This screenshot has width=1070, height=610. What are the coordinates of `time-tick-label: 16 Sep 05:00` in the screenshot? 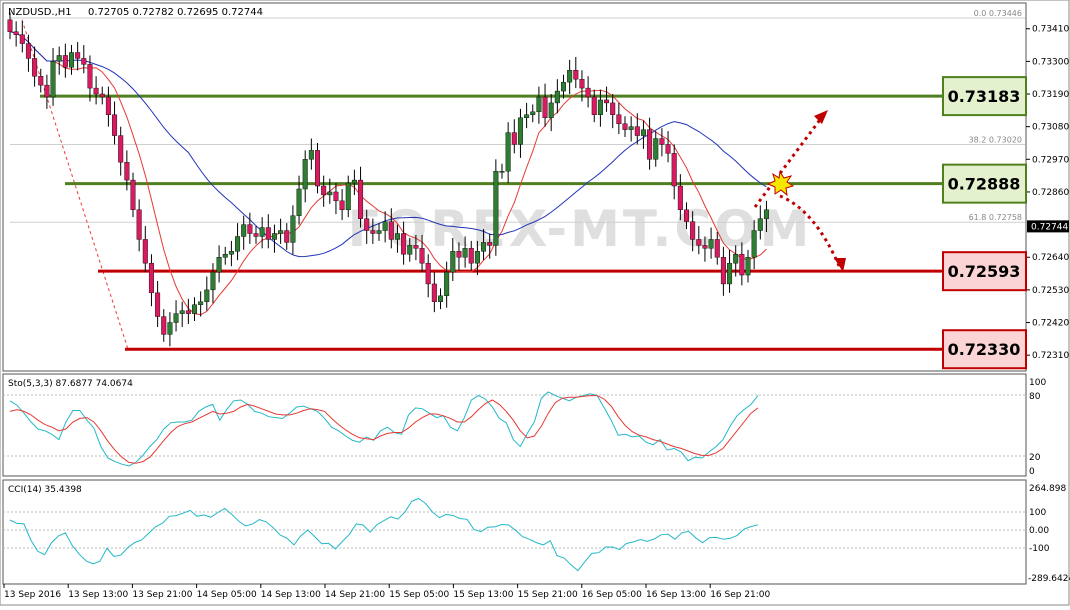 It's located at (612, 595).